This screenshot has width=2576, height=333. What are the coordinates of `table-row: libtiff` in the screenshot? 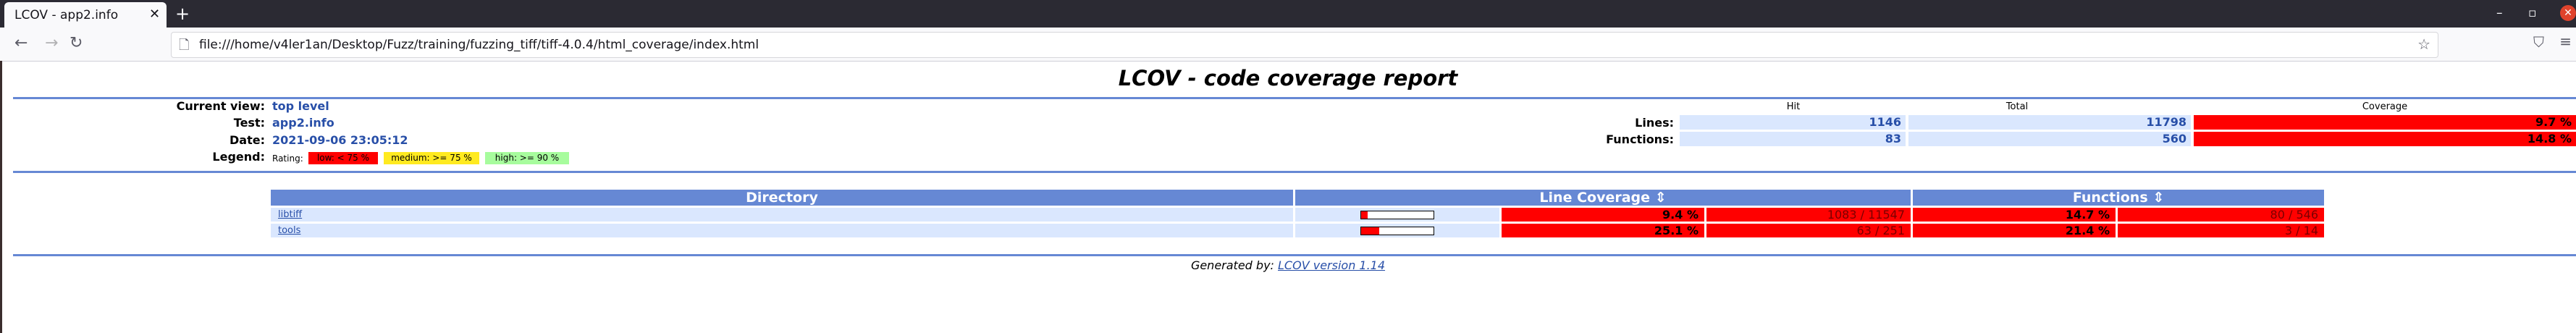 It's located at (782, 215).